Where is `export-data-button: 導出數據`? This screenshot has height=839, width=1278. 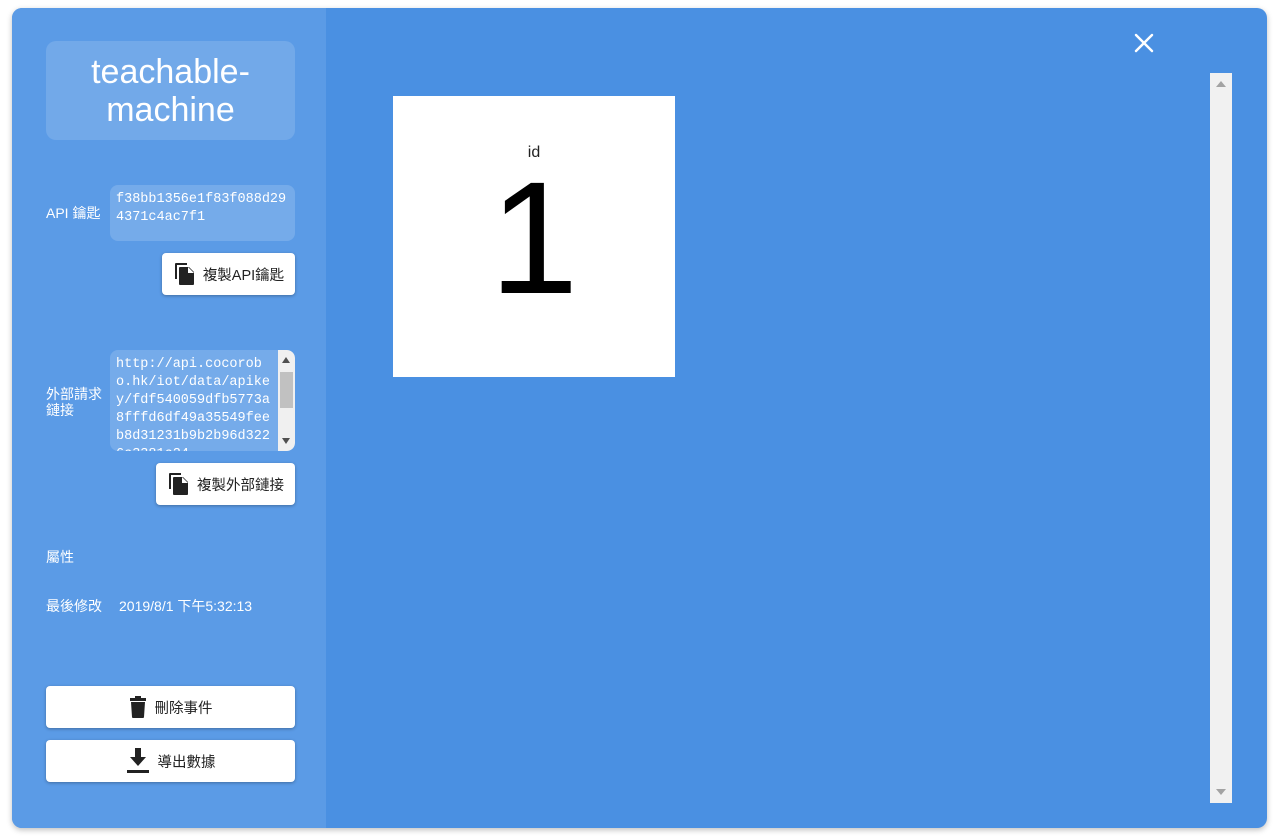
export-data-button: 導出數據 is located at coordinates (170, 761).